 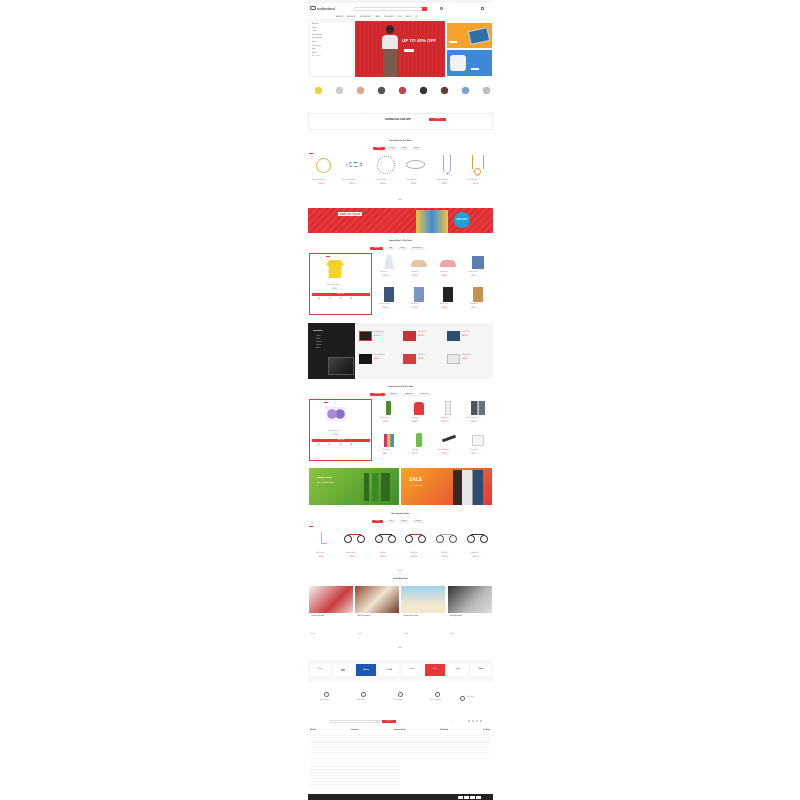 What do you see at coordinates (366, 17) in the screenshot?
I see `nav-item: SINGLE PRODUCT` at bounding box center [366, 17].